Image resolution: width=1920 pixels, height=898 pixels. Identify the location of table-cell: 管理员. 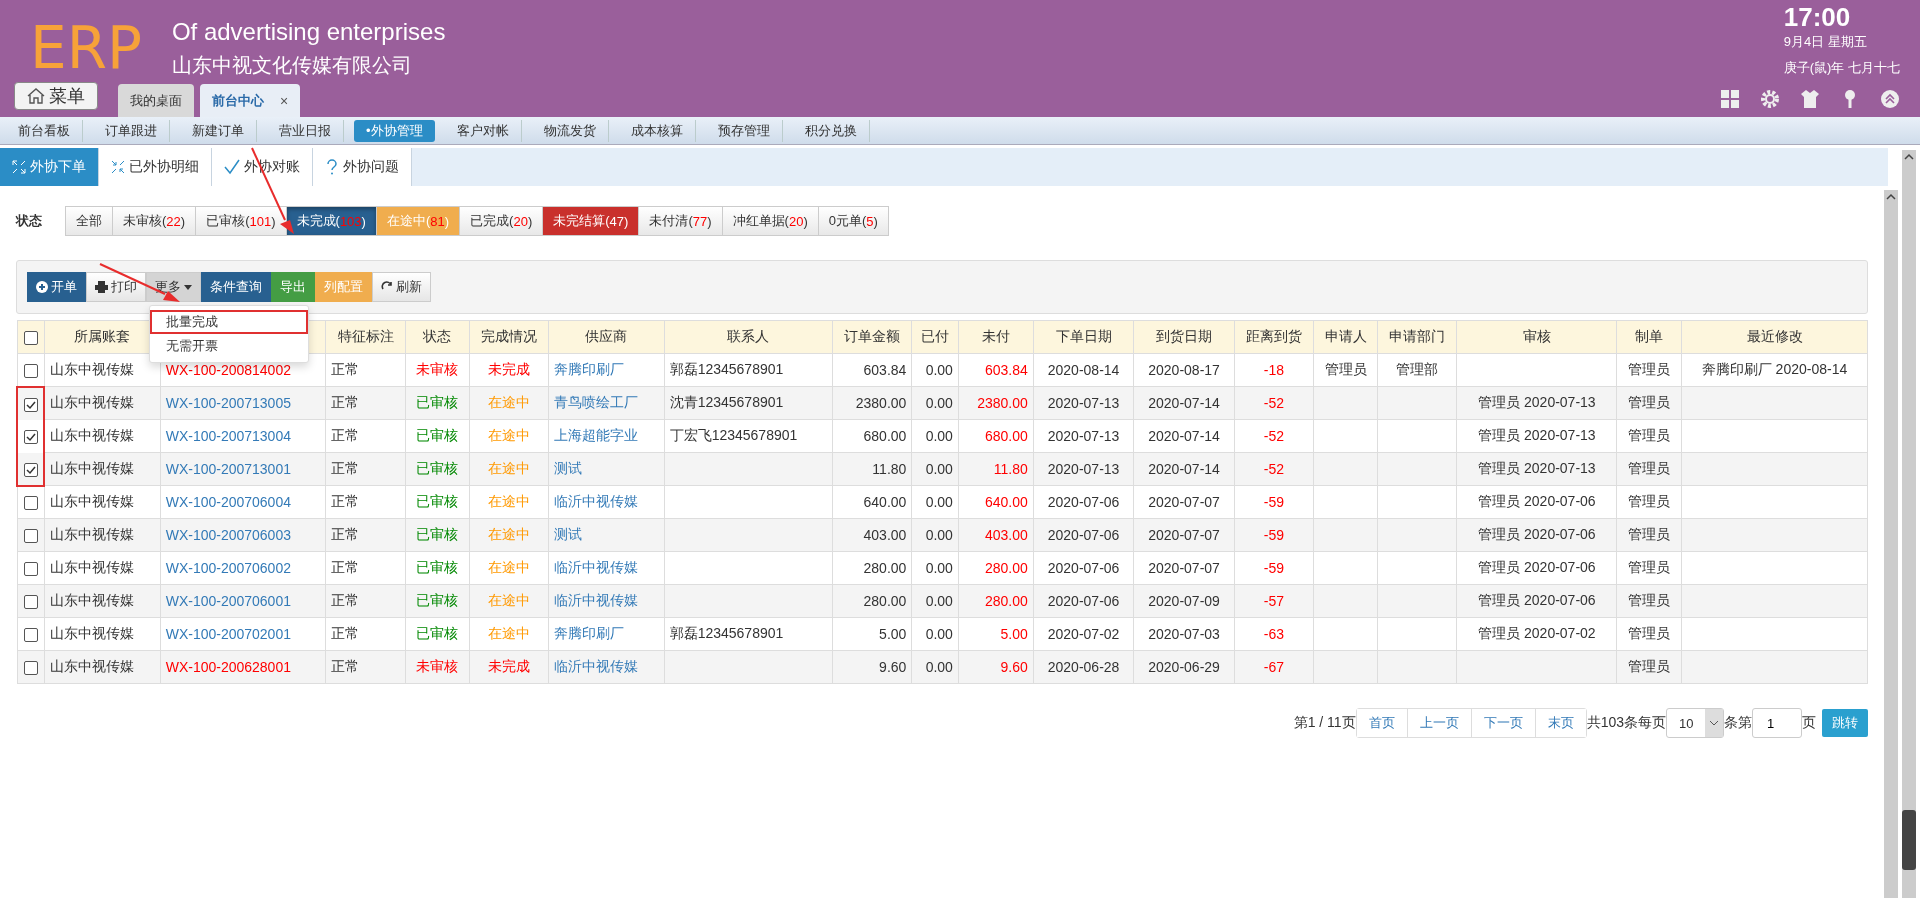
(1649, 436).